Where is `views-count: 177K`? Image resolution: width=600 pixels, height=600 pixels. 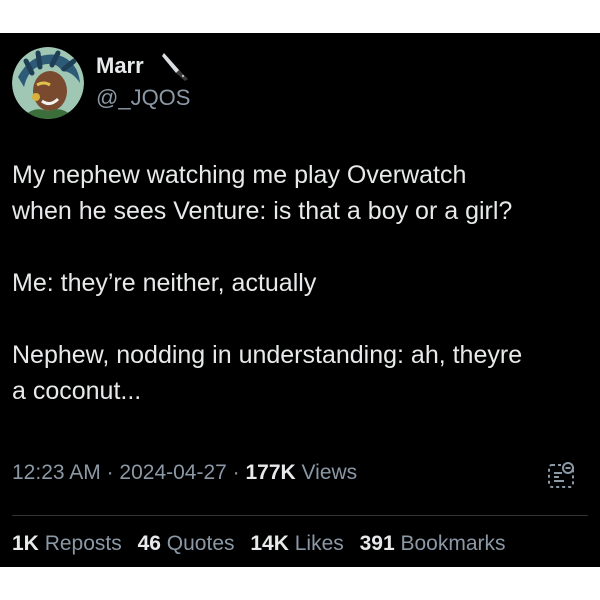 views-count: 177K is located at coordinates (270, 472).